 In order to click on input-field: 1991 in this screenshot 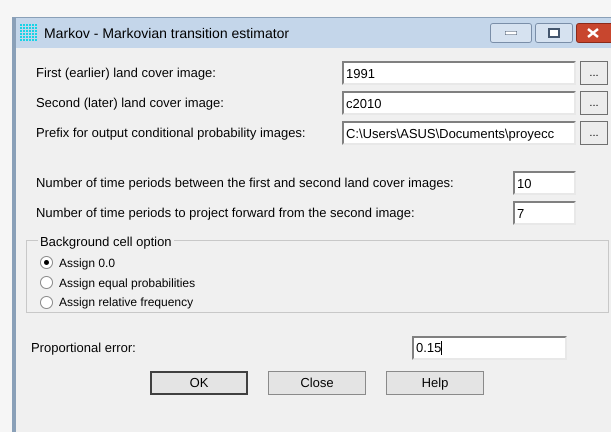, I will do `click(459, 73)`.